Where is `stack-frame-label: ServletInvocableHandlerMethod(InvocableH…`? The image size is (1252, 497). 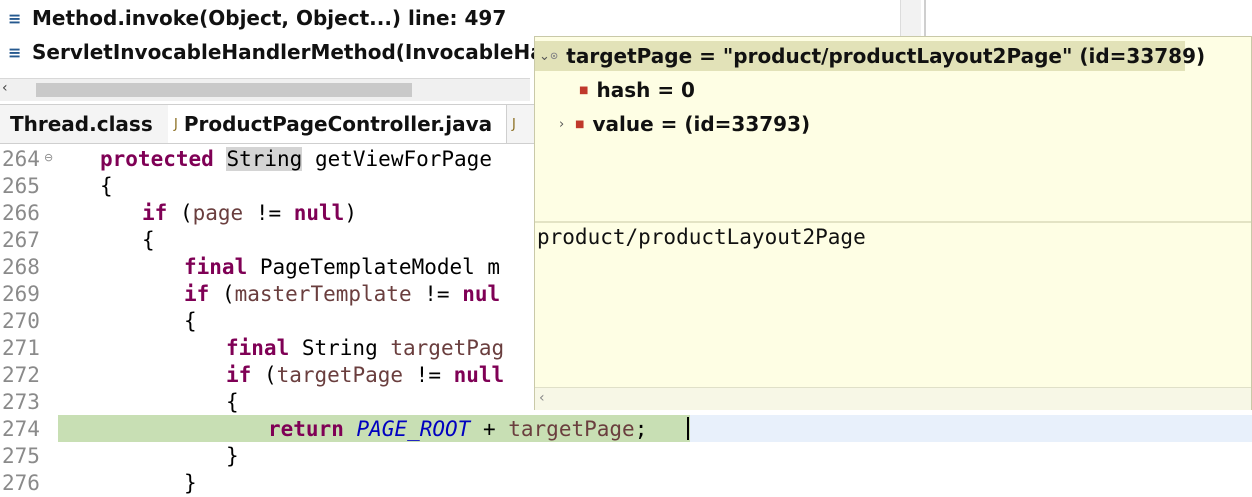 stack-frame-label: ServletInvocableHandlerMethod(InvocableH… is located at coordinates (295, 52).